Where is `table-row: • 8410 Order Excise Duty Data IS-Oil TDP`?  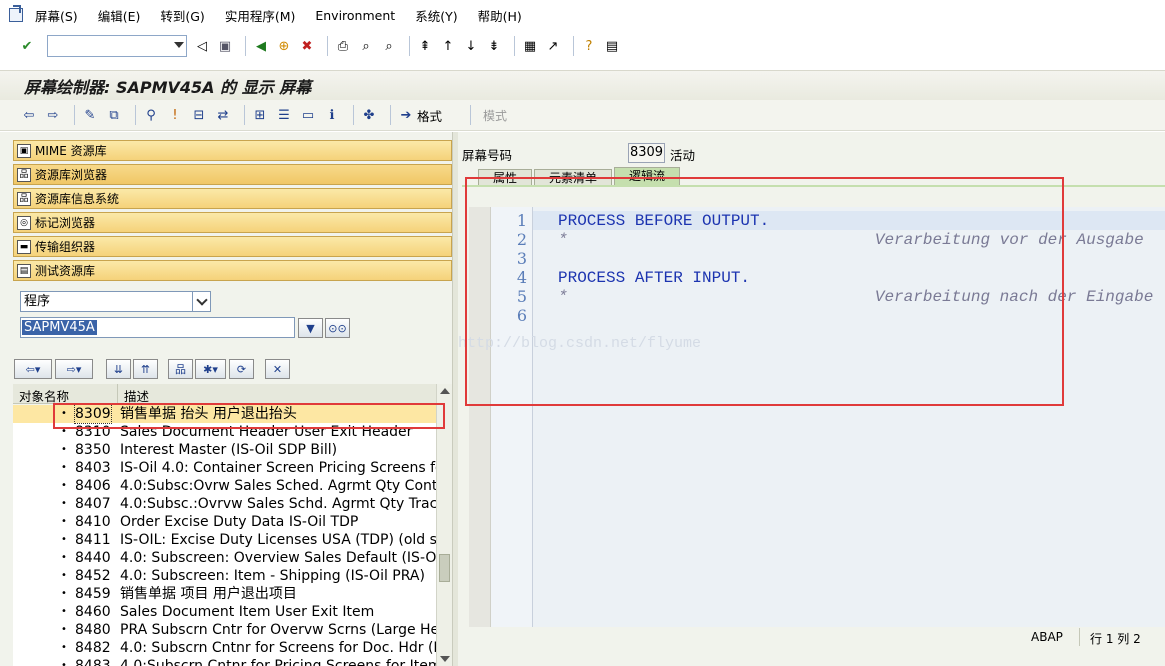
table-row: • 8410 Order Excise Duty Data IS-Oil TDP is located at coordinates (224, 522).